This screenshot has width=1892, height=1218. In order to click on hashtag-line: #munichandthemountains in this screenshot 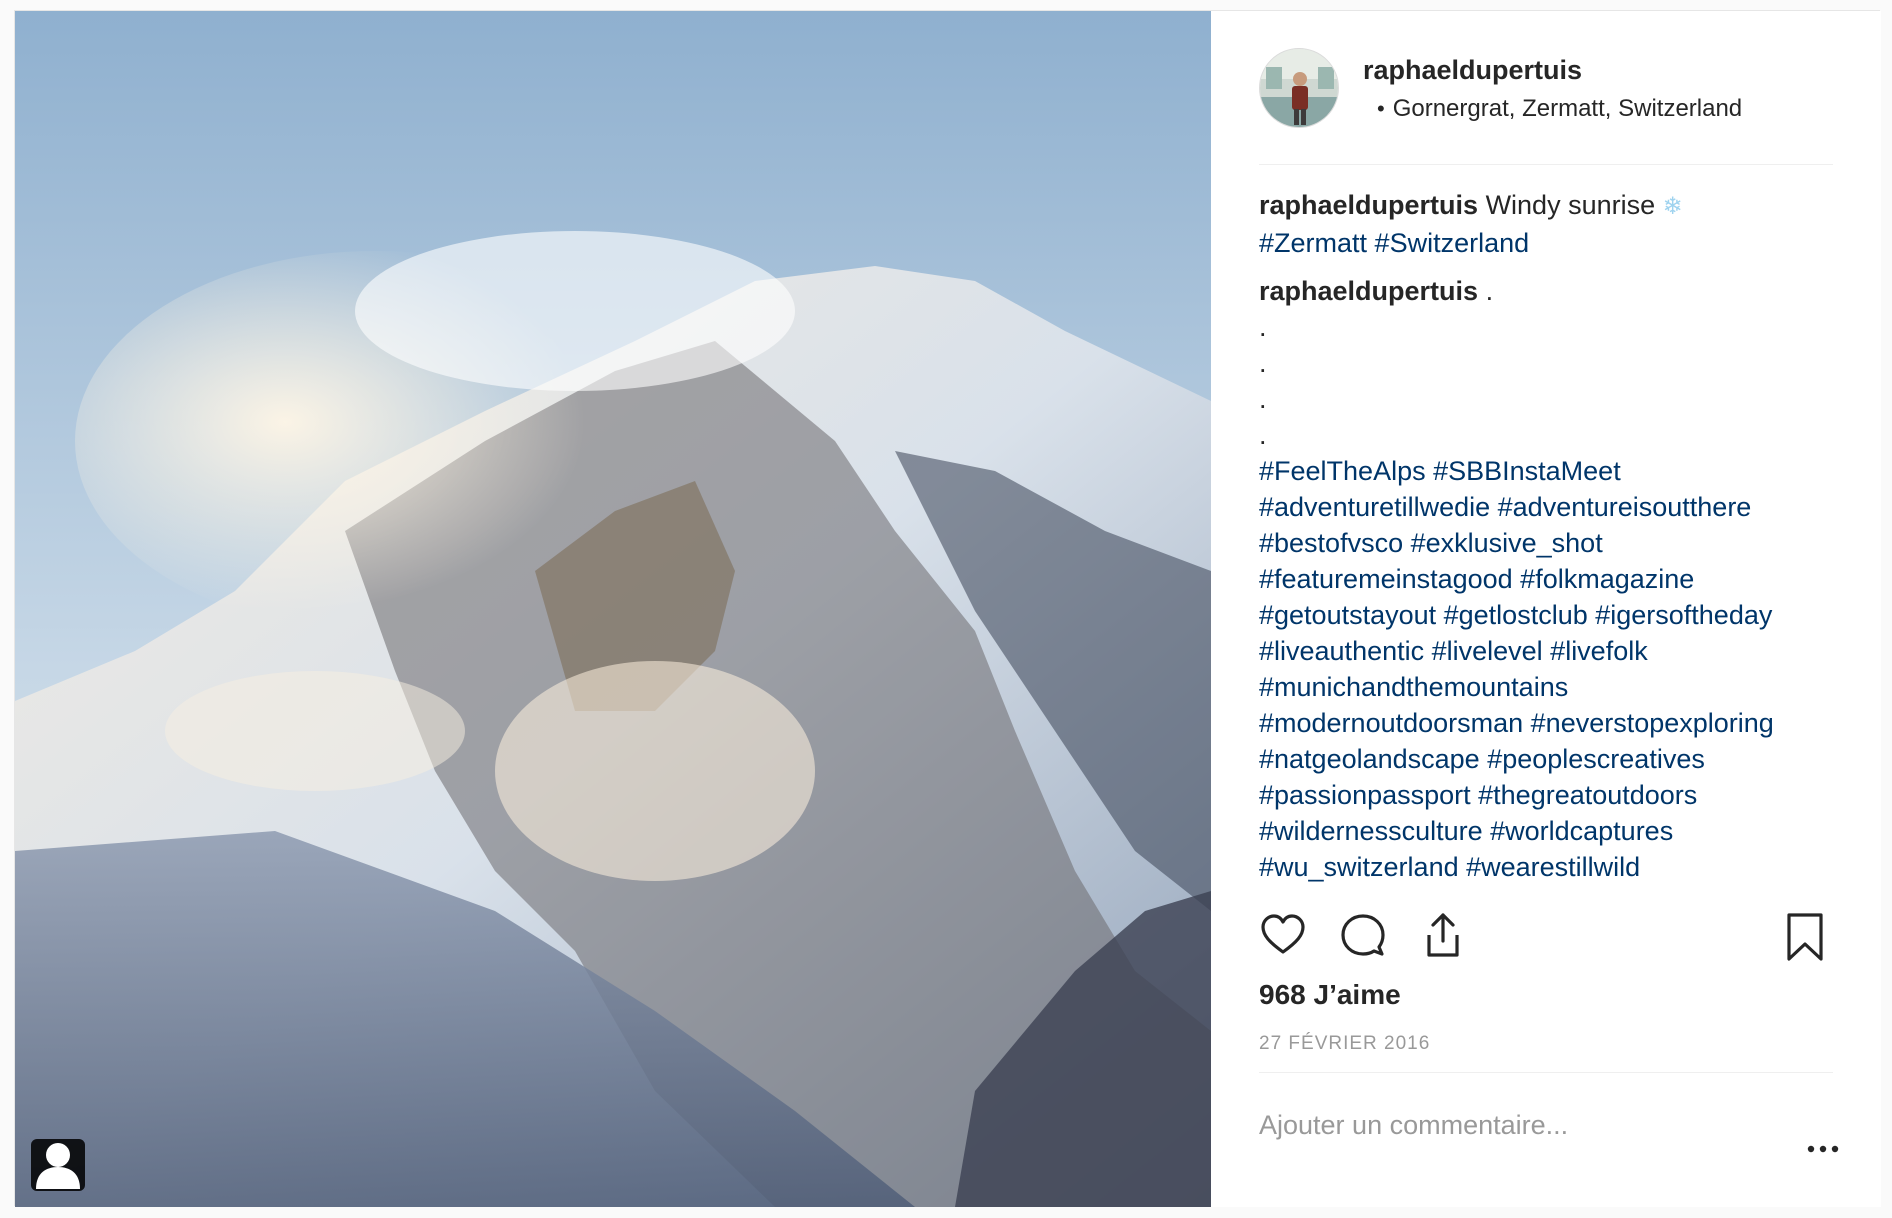, I will do `click(1554, 687)`.